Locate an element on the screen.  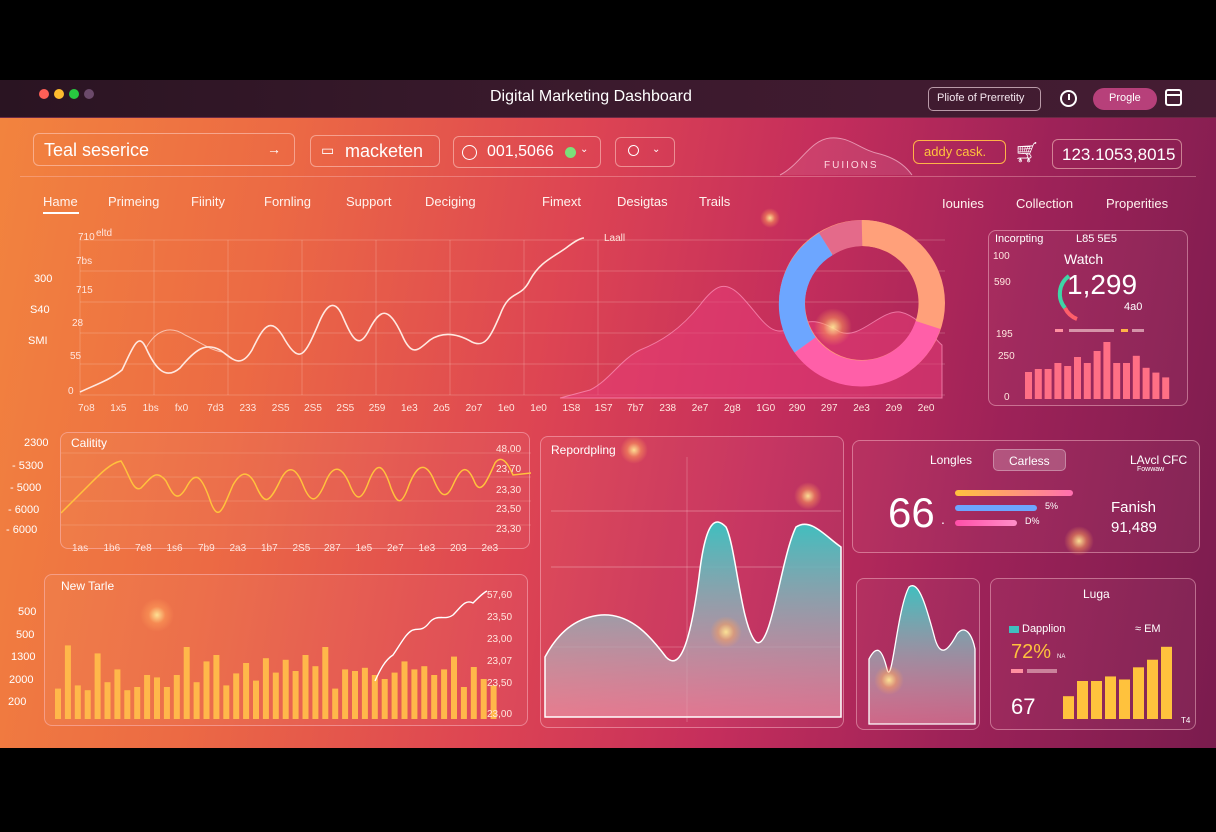
cal-y-left-1: 2300 is located at coordinates (36, 443).